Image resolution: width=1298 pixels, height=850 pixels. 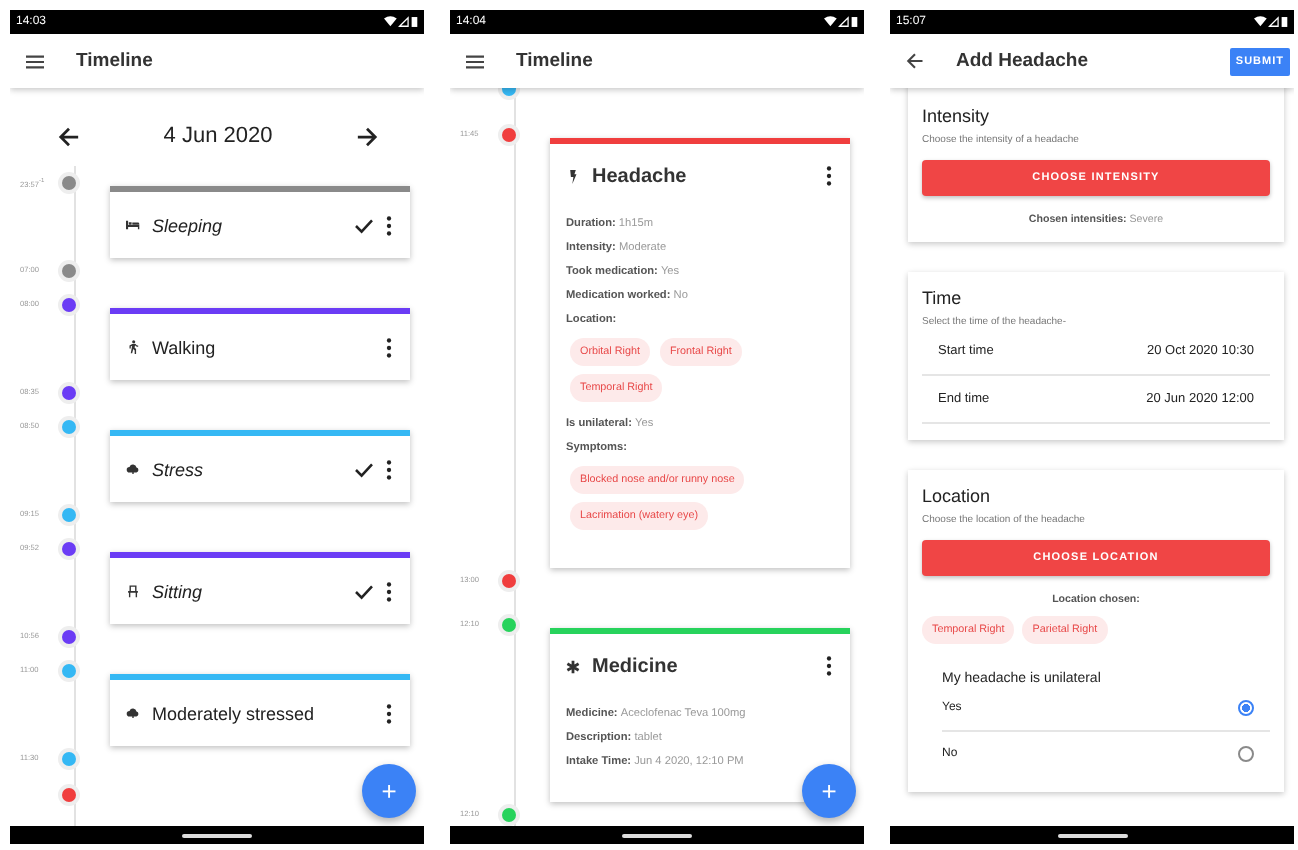 I want to click on bed-icon, so click(x=133, y=225).